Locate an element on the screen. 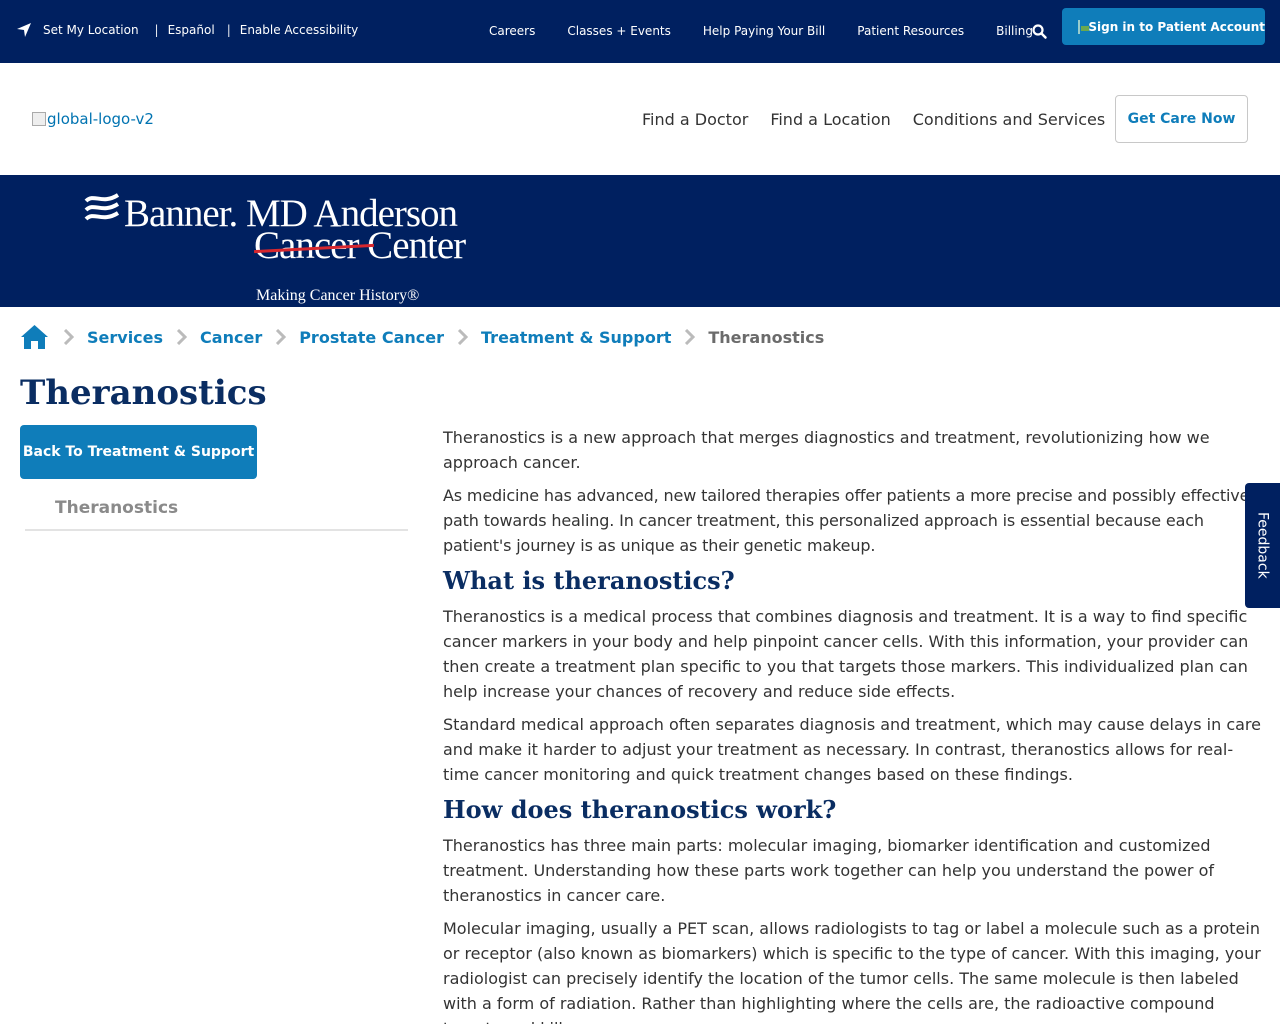 Image resolution: width=1280 pixels, height=1024 pixels. breadcrumb-cancer: Cancer is located at coordinates (231, 337).